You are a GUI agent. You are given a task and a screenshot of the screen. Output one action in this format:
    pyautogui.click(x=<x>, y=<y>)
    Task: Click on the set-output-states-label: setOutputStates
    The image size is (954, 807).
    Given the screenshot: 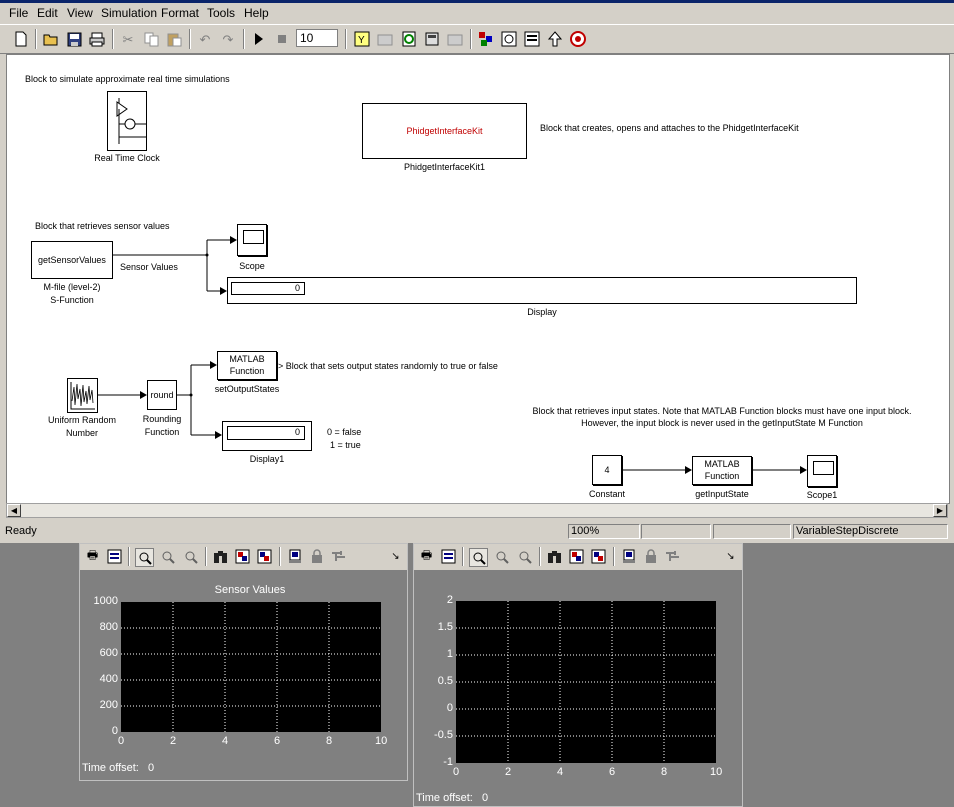 What is the action you would take?
    pyautogui.click(x=247, y=389)
    